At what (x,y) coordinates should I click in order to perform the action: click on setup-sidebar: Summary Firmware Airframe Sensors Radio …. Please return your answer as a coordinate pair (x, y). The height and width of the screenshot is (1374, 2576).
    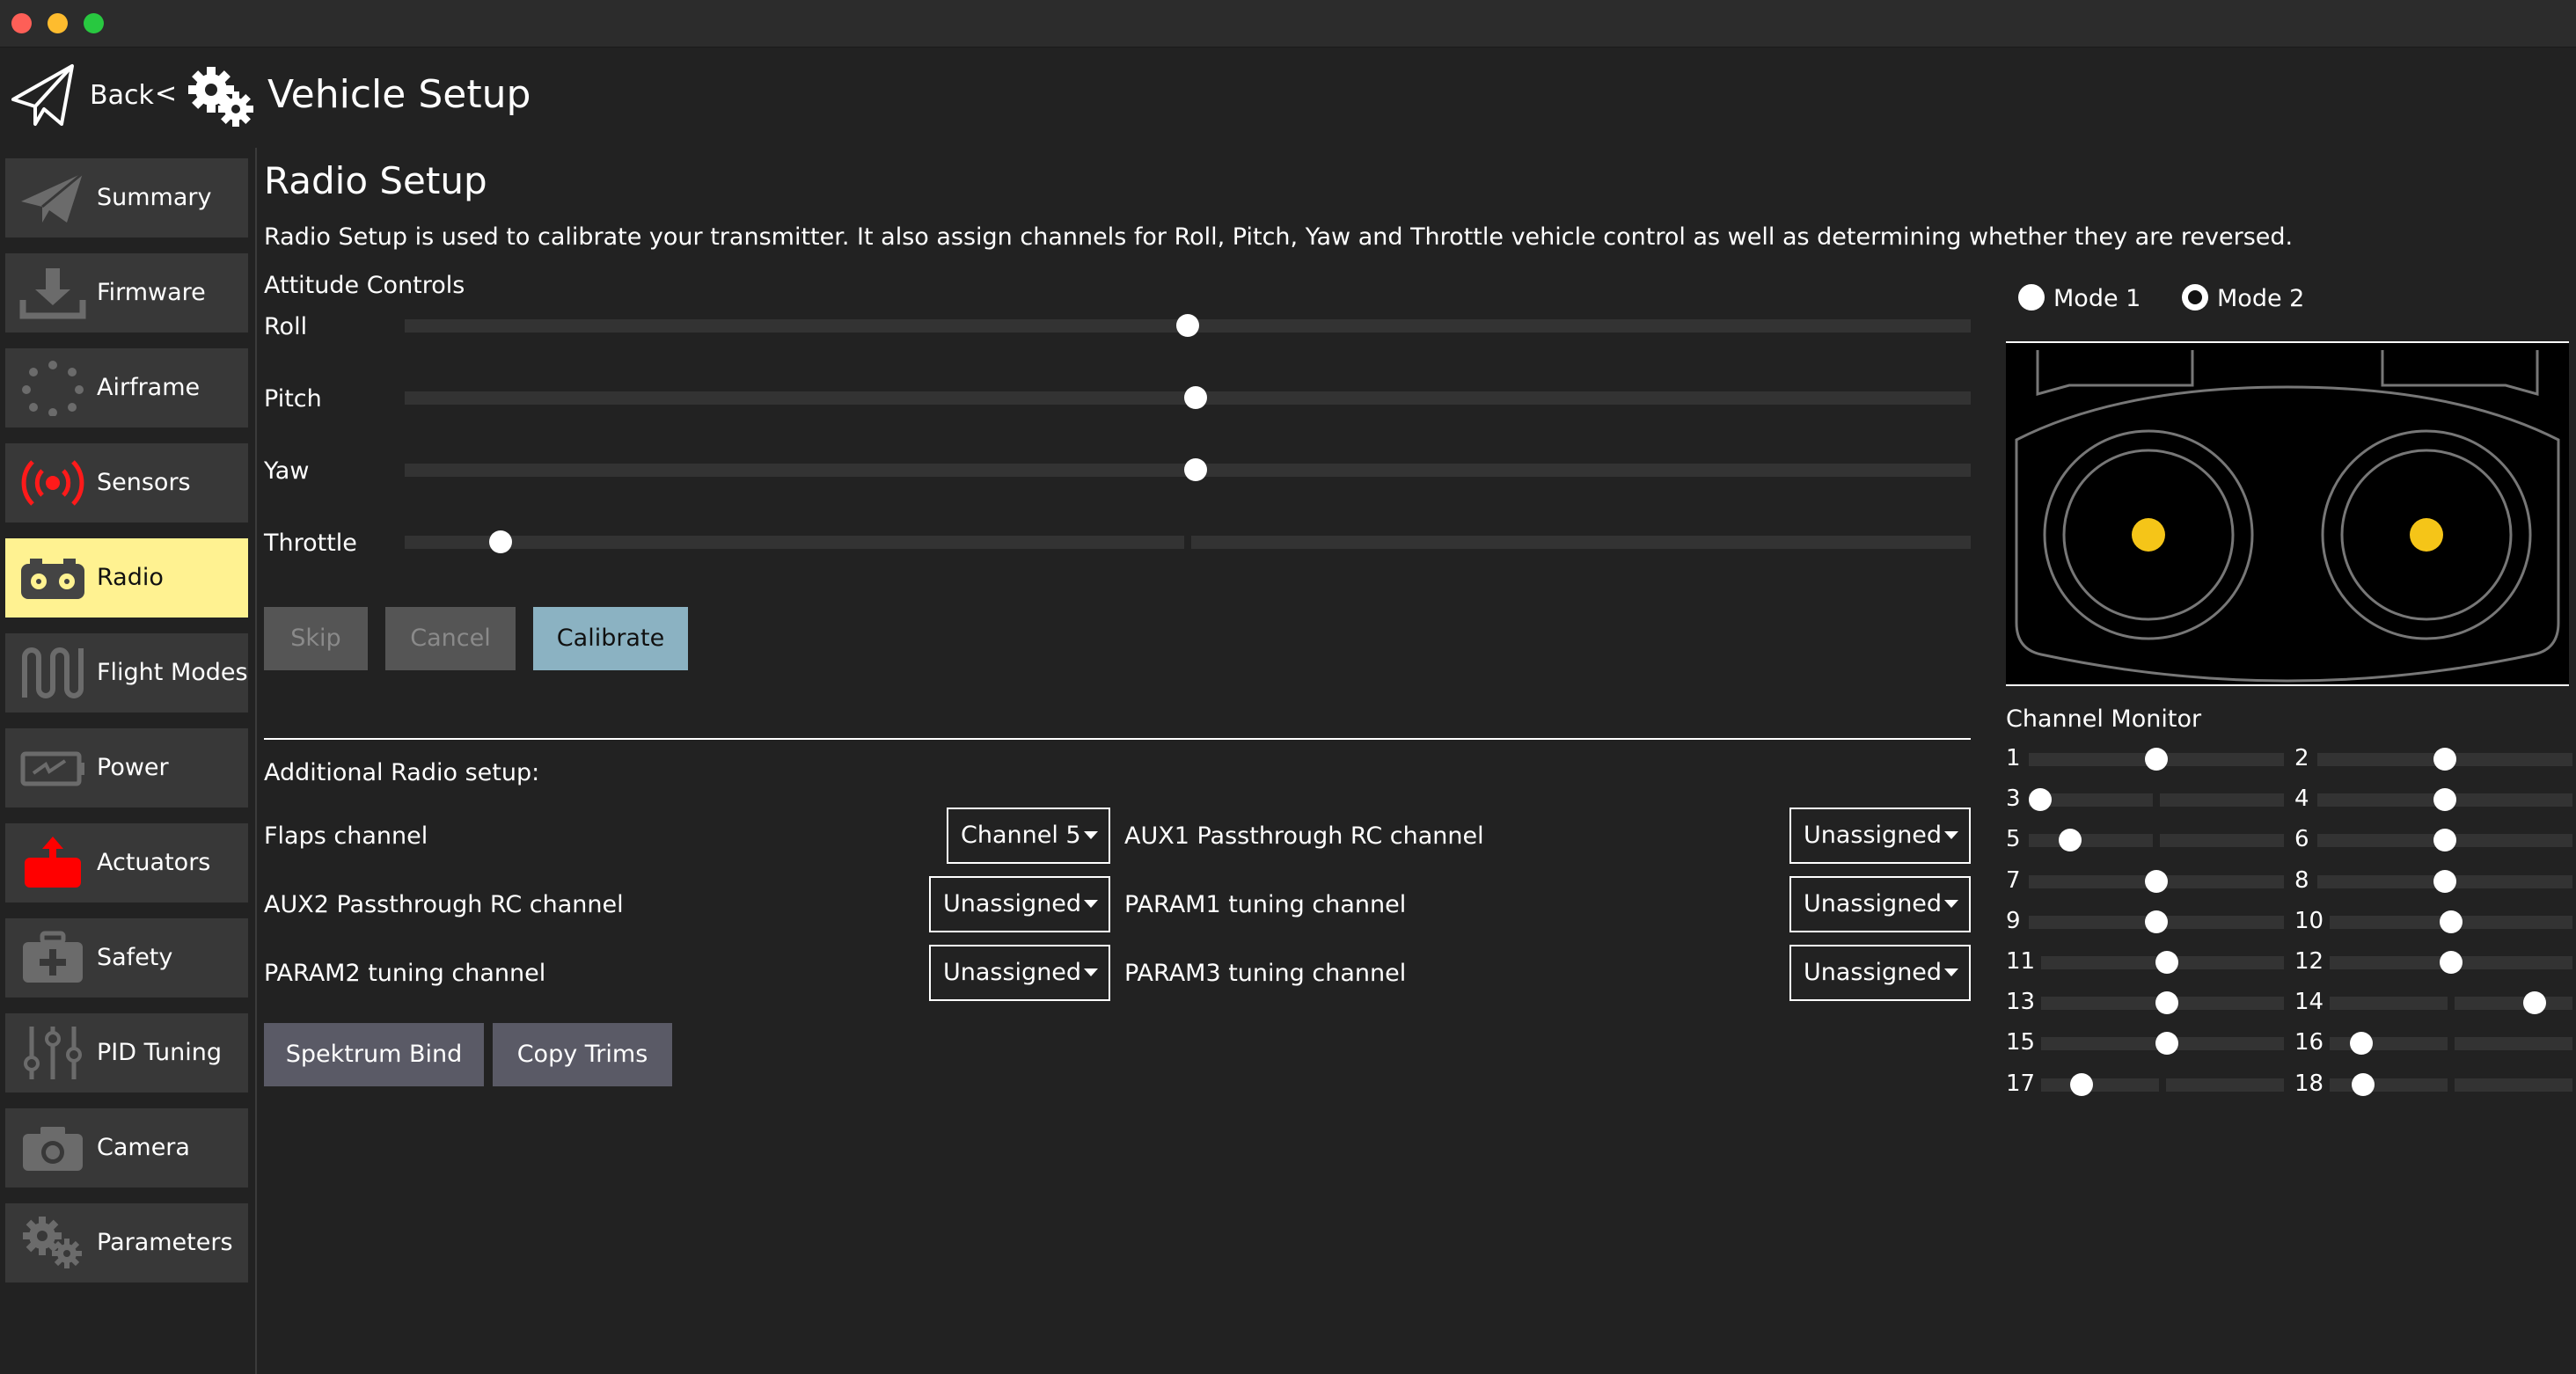
    Looking at the image, I should click on (128, 761).